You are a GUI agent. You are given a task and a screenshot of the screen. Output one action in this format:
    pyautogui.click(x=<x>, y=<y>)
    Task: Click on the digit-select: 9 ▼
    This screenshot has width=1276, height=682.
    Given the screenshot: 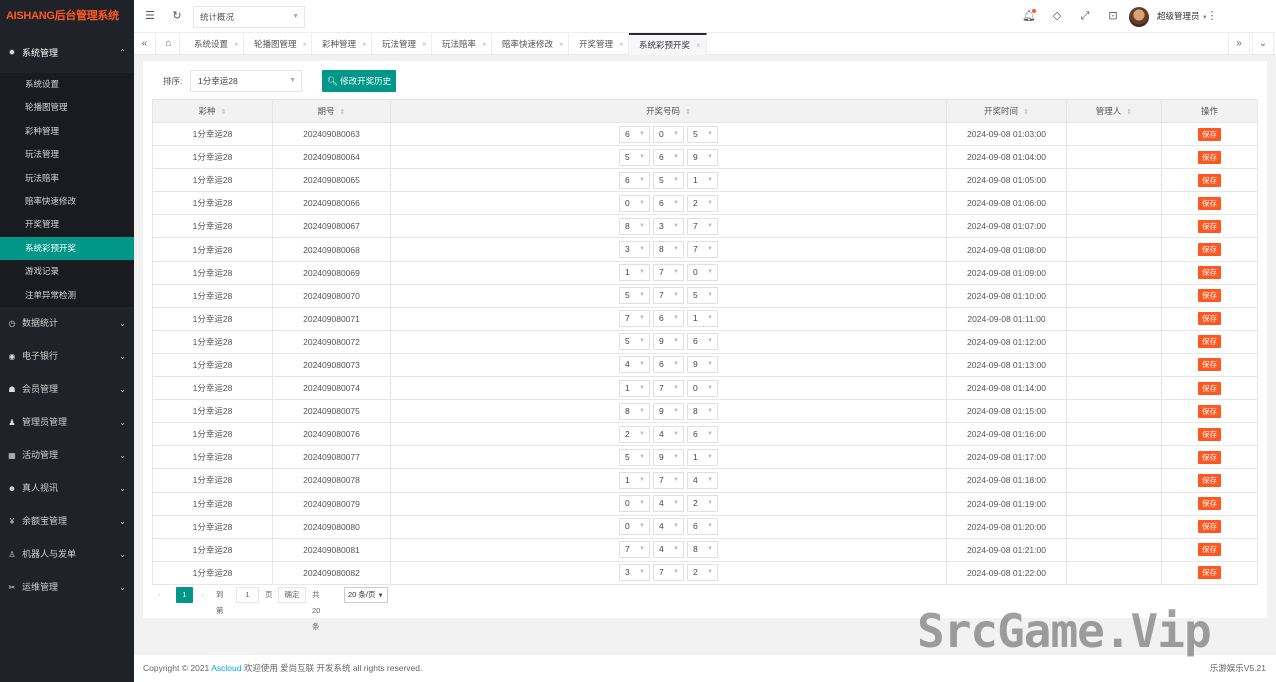 What is the action you would take?
    pyautogui.click(x=668, y=457)
    